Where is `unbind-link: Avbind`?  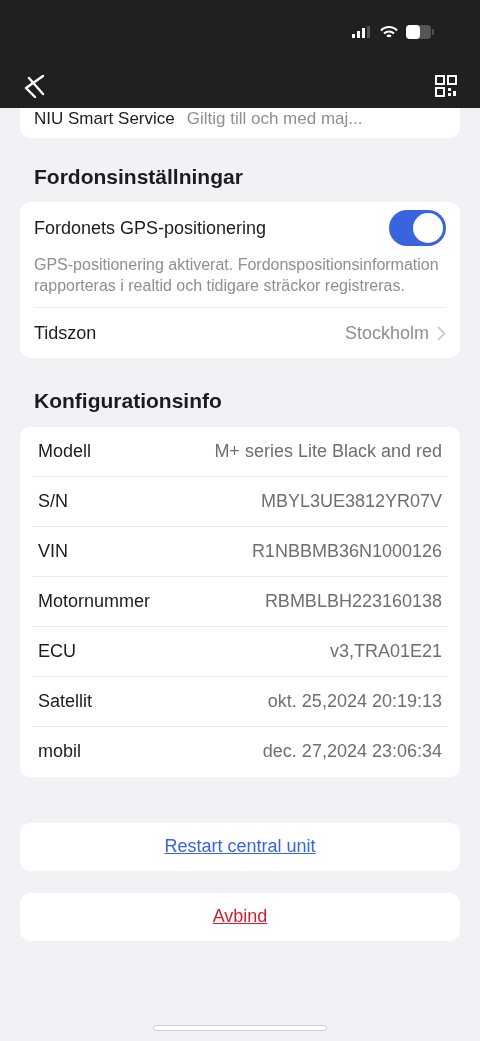 unbind-link: Avbind is located at coordinates (240, 916).